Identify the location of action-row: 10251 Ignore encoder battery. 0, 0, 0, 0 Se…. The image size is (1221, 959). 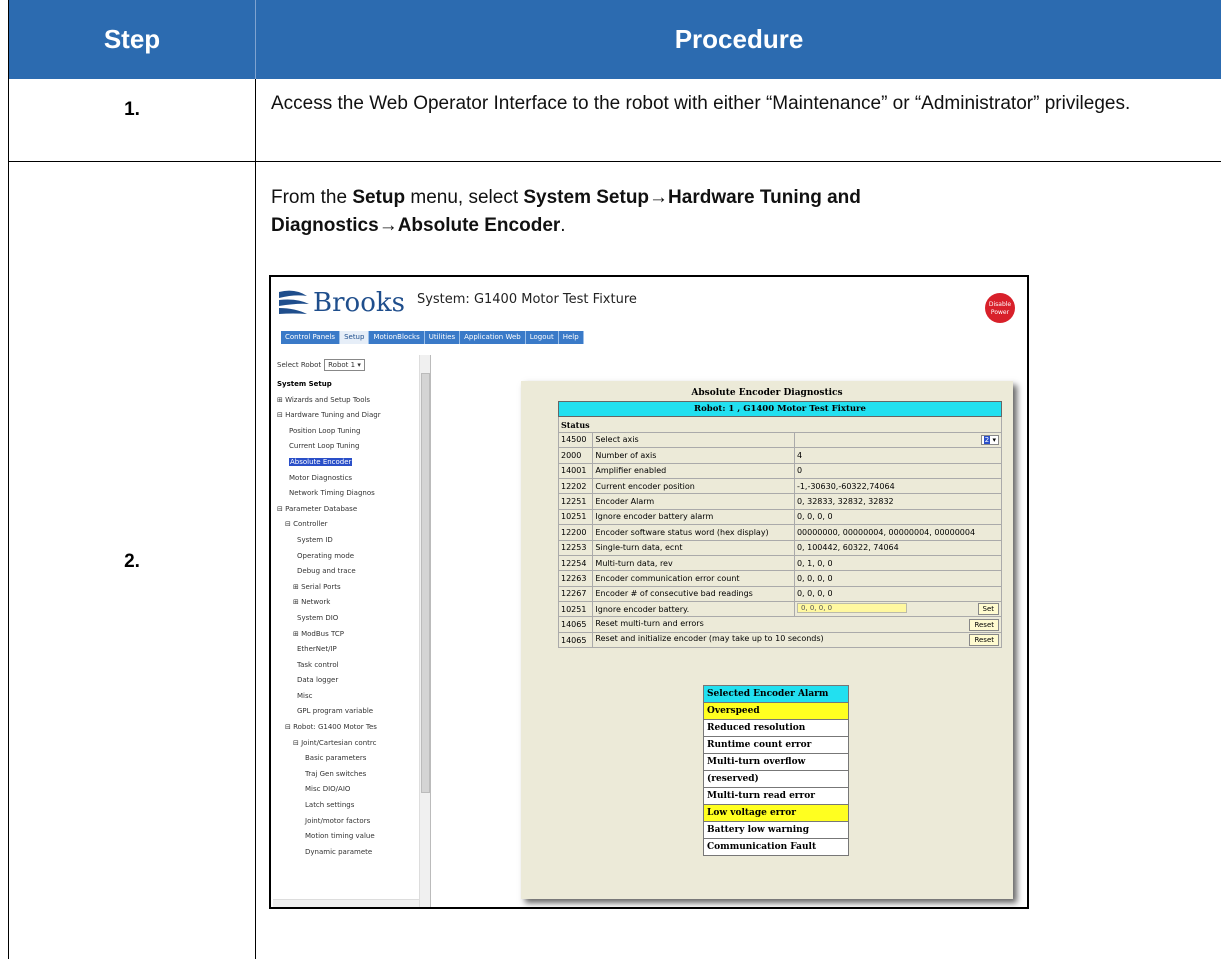
(780, 609).